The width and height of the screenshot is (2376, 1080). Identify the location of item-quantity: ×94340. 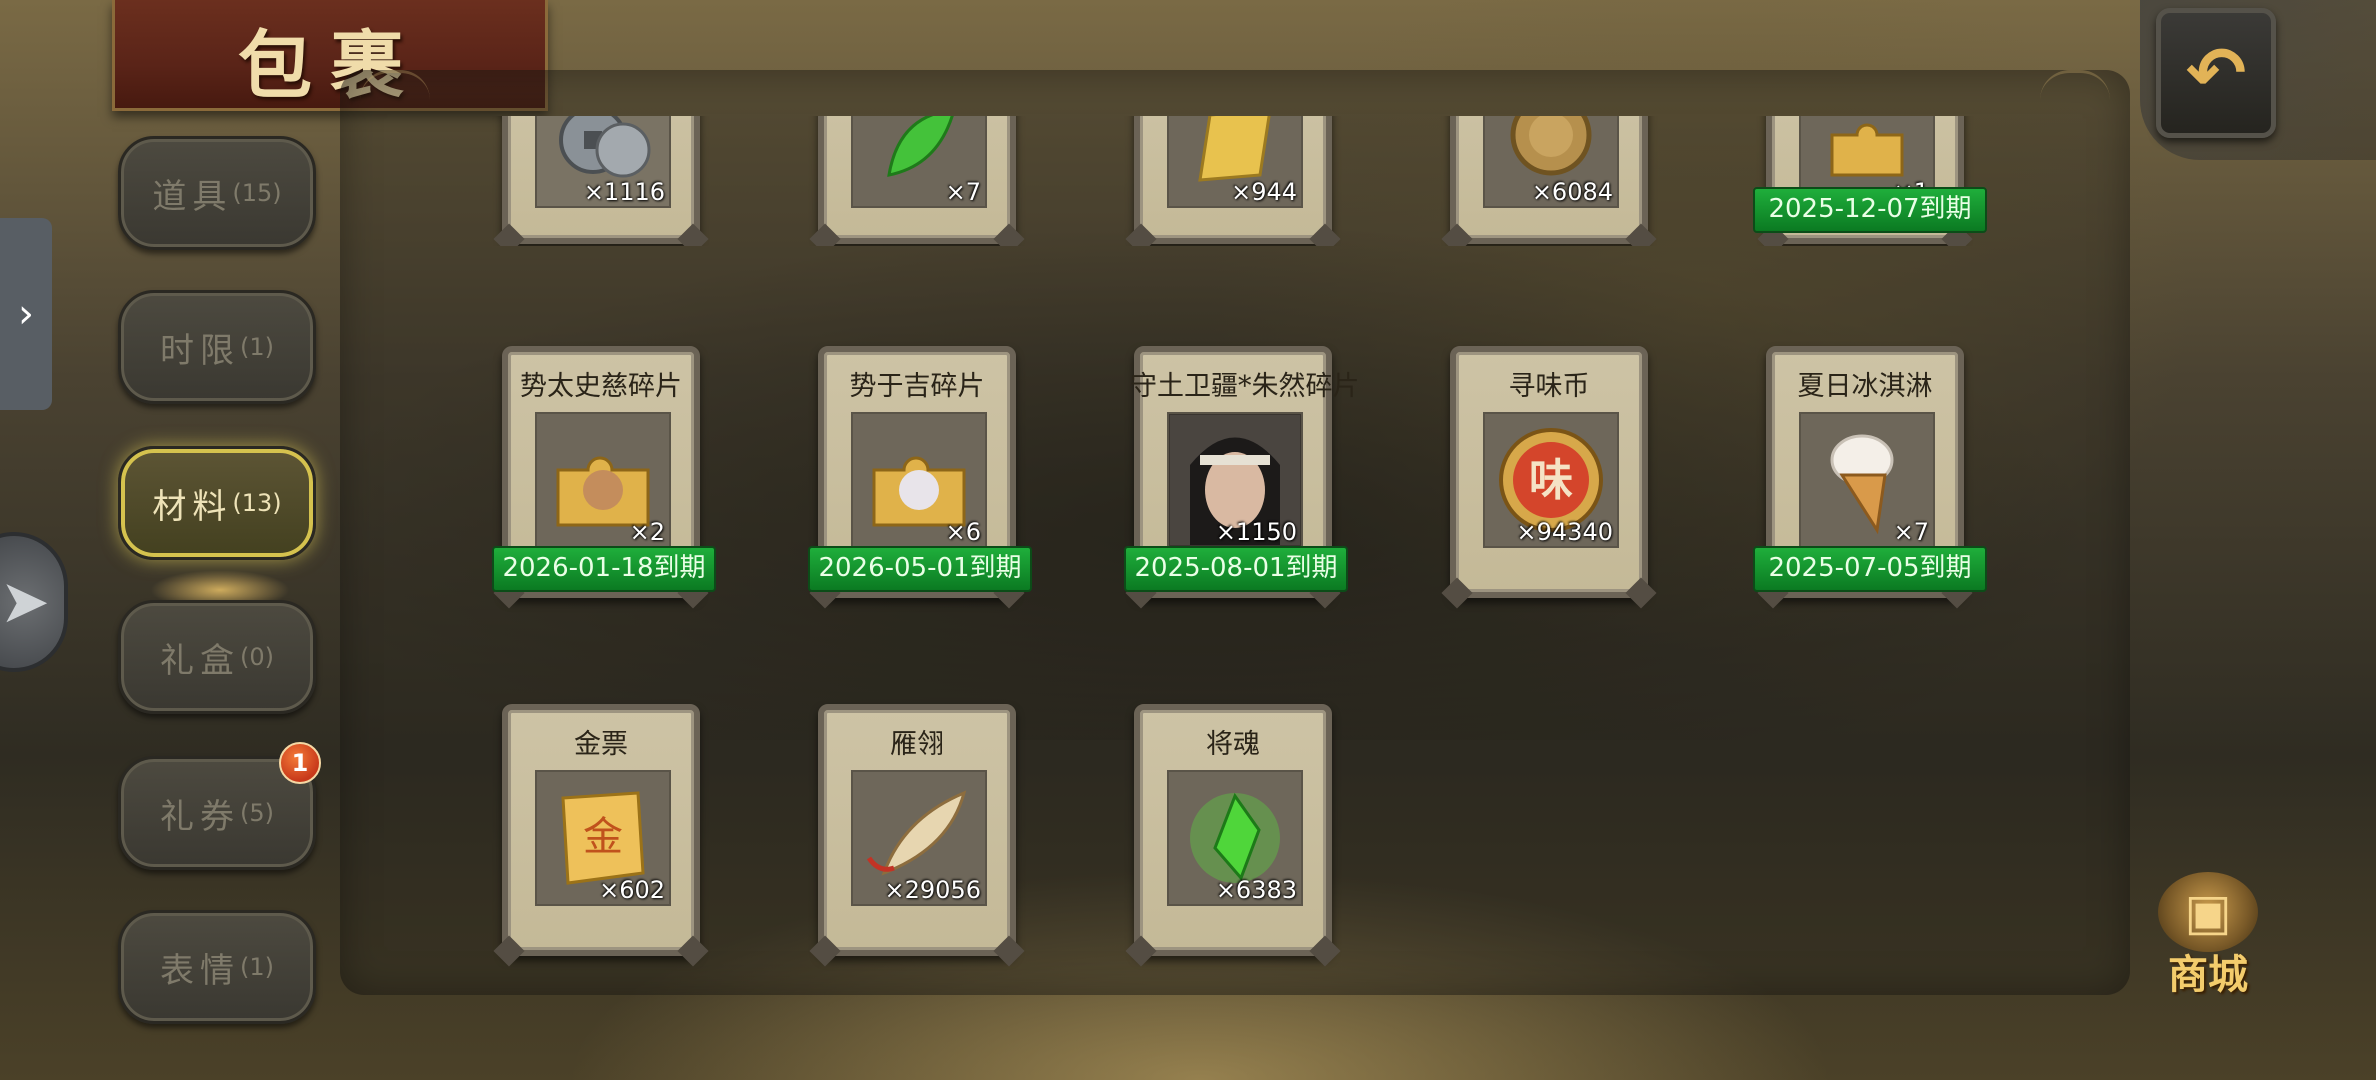
(1564, 532).